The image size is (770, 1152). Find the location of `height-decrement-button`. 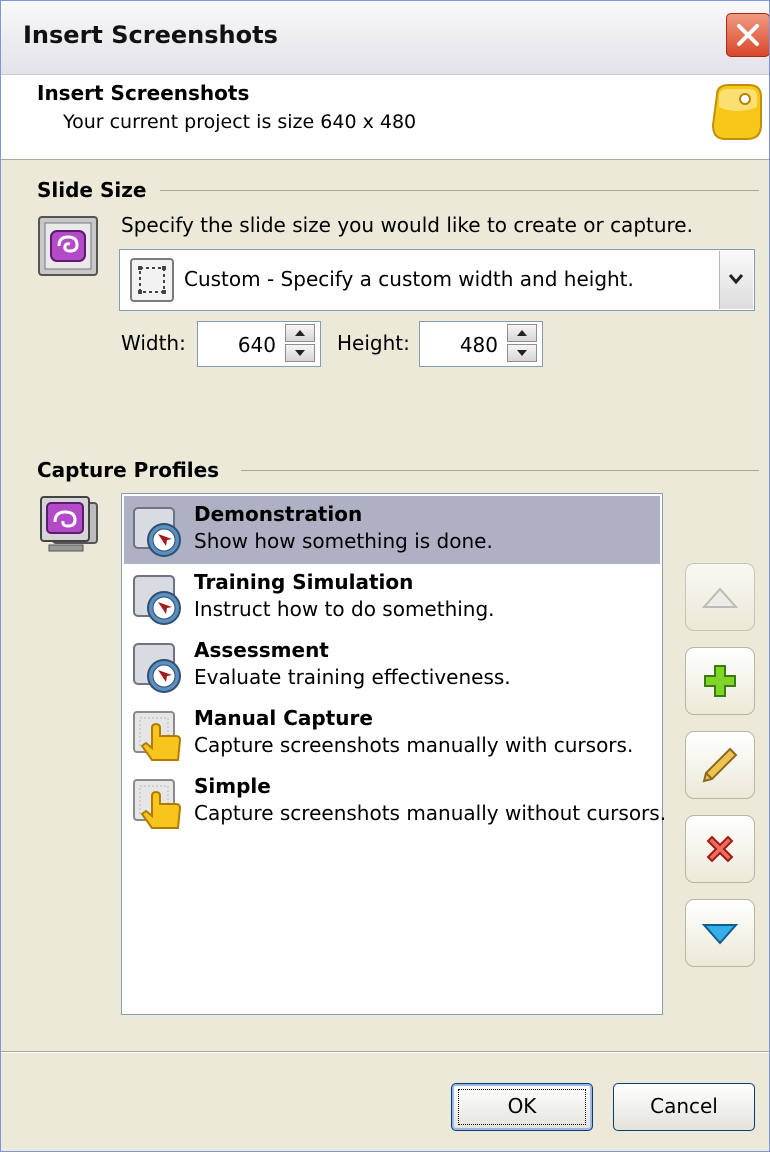

height-decrement-button is located at coordinates (522, 353).